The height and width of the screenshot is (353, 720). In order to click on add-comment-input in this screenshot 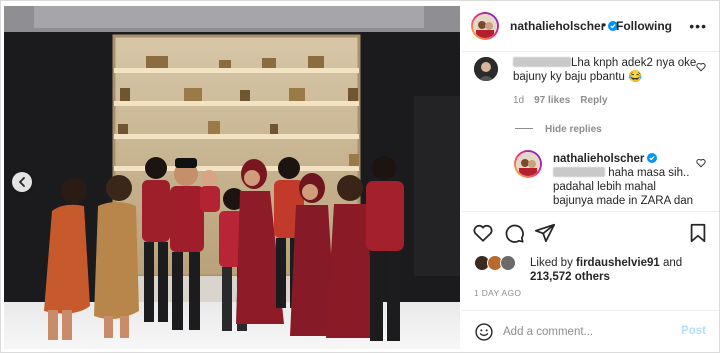, I will do `click(585, 332)`.